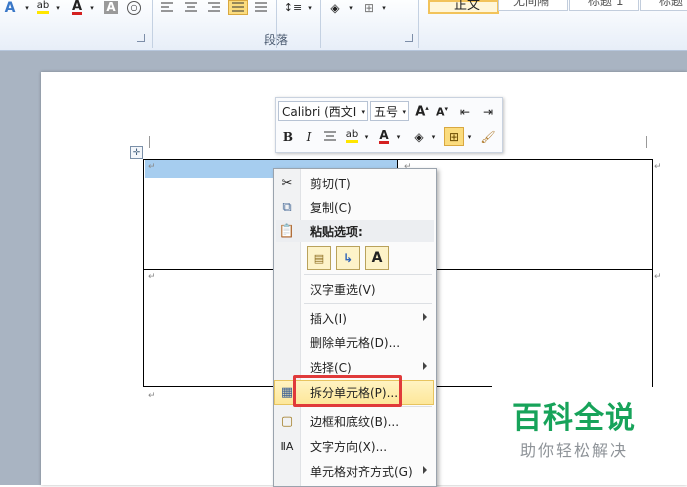 The height and width of the screenshot is (487, 687). I want to click on highlight-color-button: ab, so click(43, 7).